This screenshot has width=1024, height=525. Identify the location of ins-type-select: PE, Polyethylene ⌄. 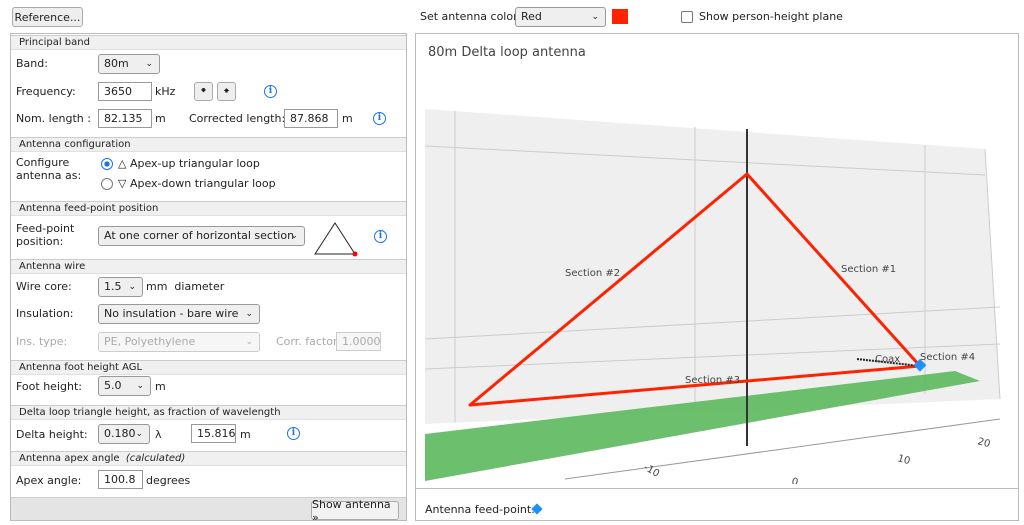
(179, 342).